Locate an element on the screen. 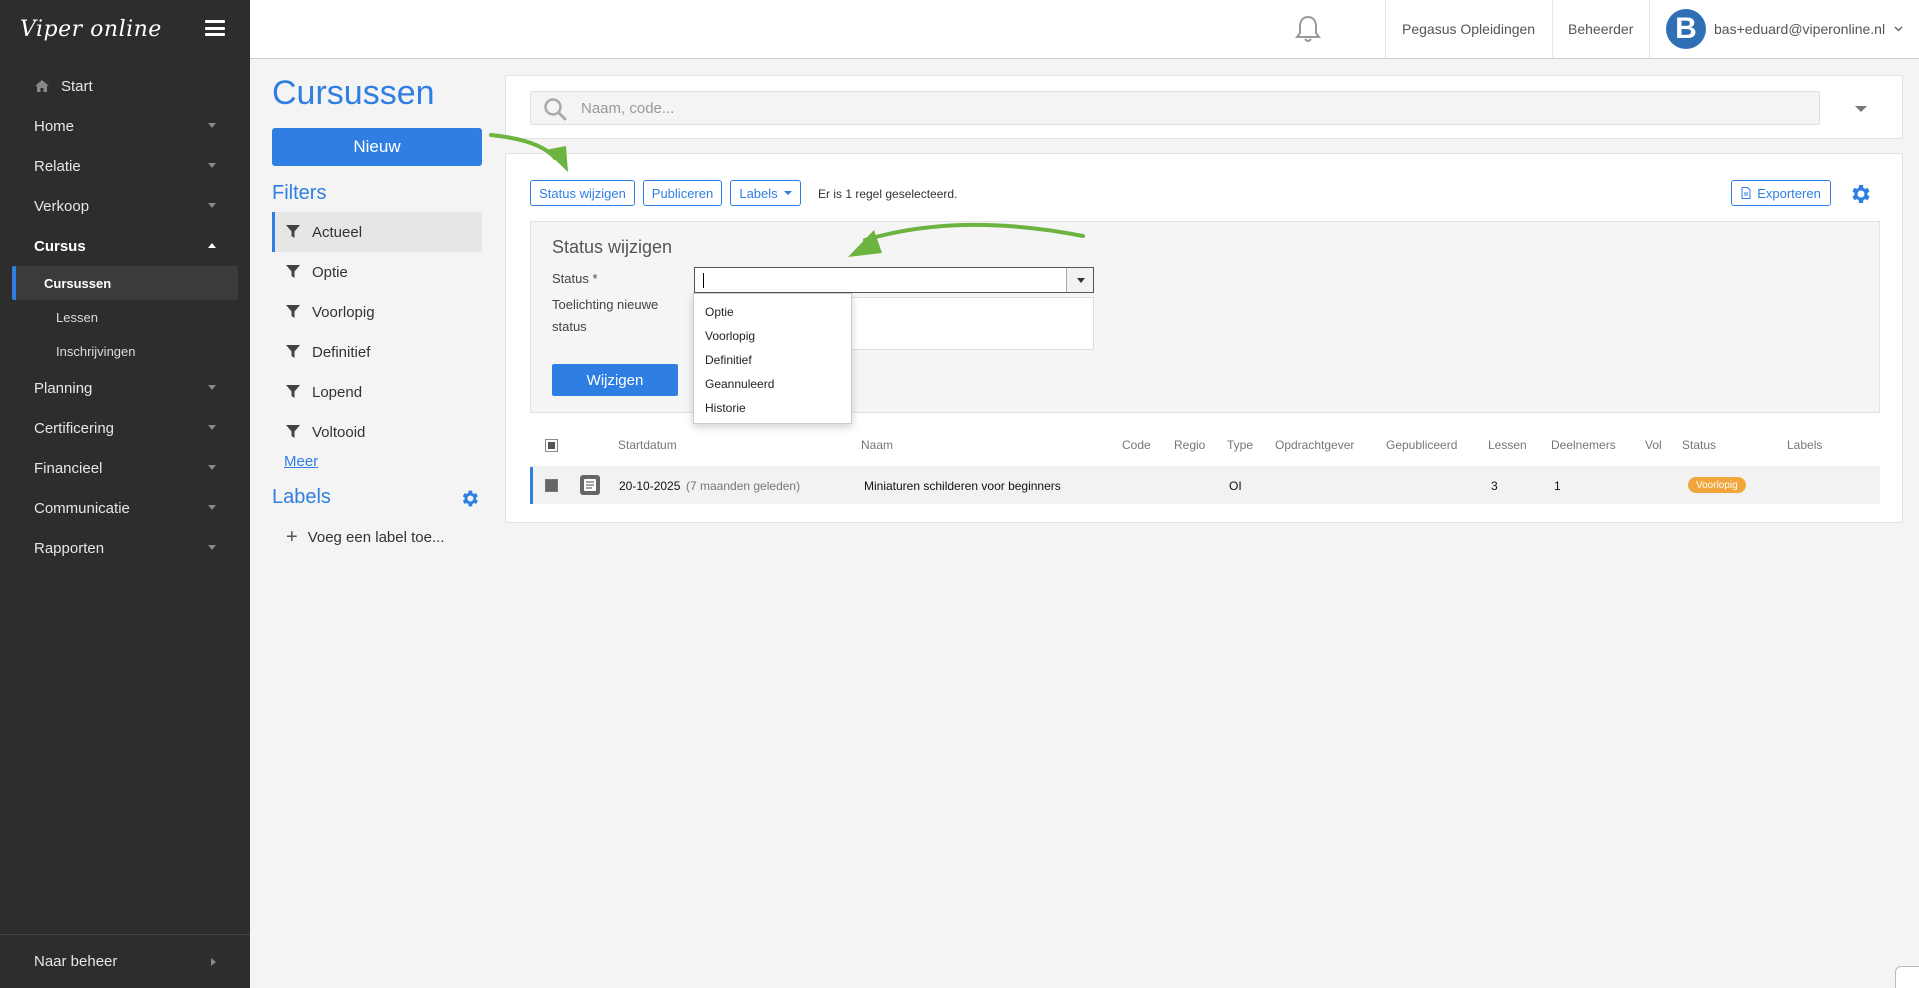 This screenshot has height=988, width=1919. sidebar-item-cursus: Cursus is located at coordinates (125, 246).